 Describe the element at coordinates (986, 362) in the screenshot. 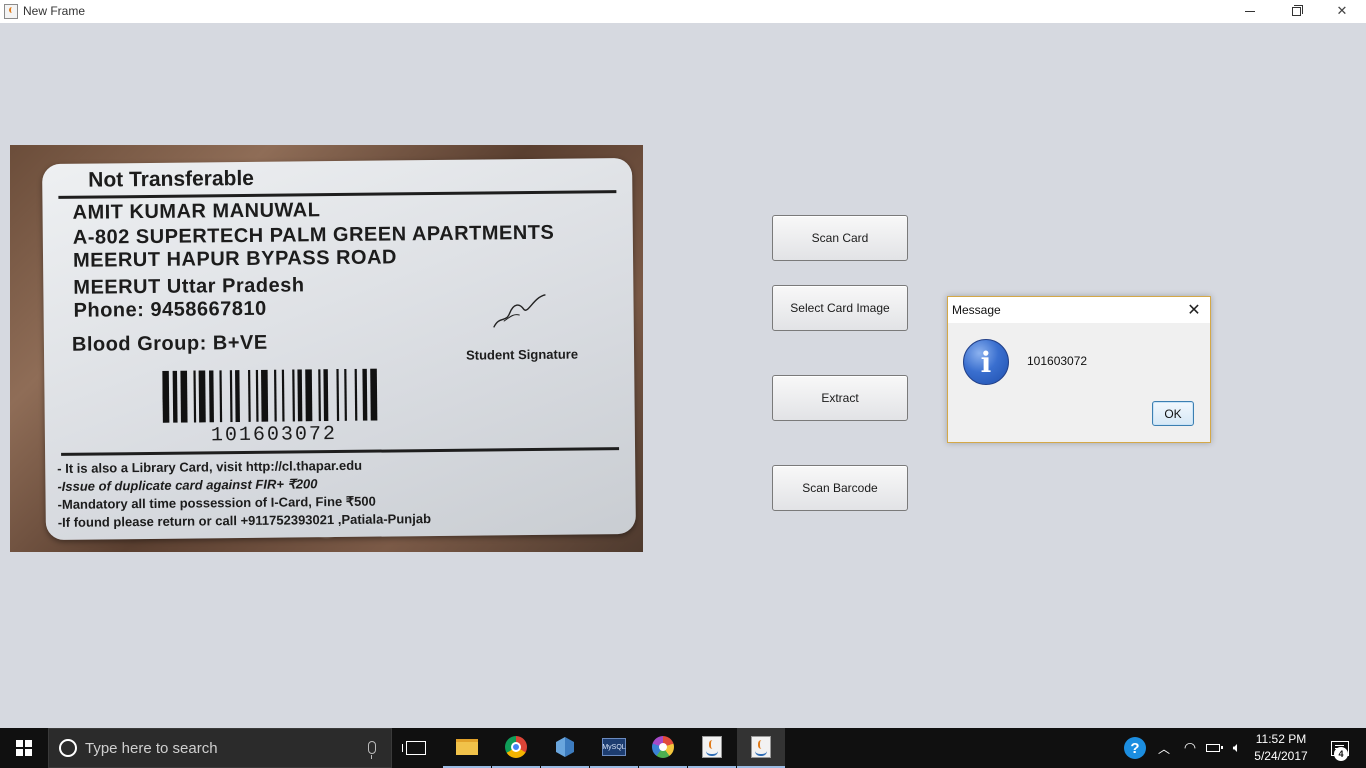

I see `info-icon: i` at that location.